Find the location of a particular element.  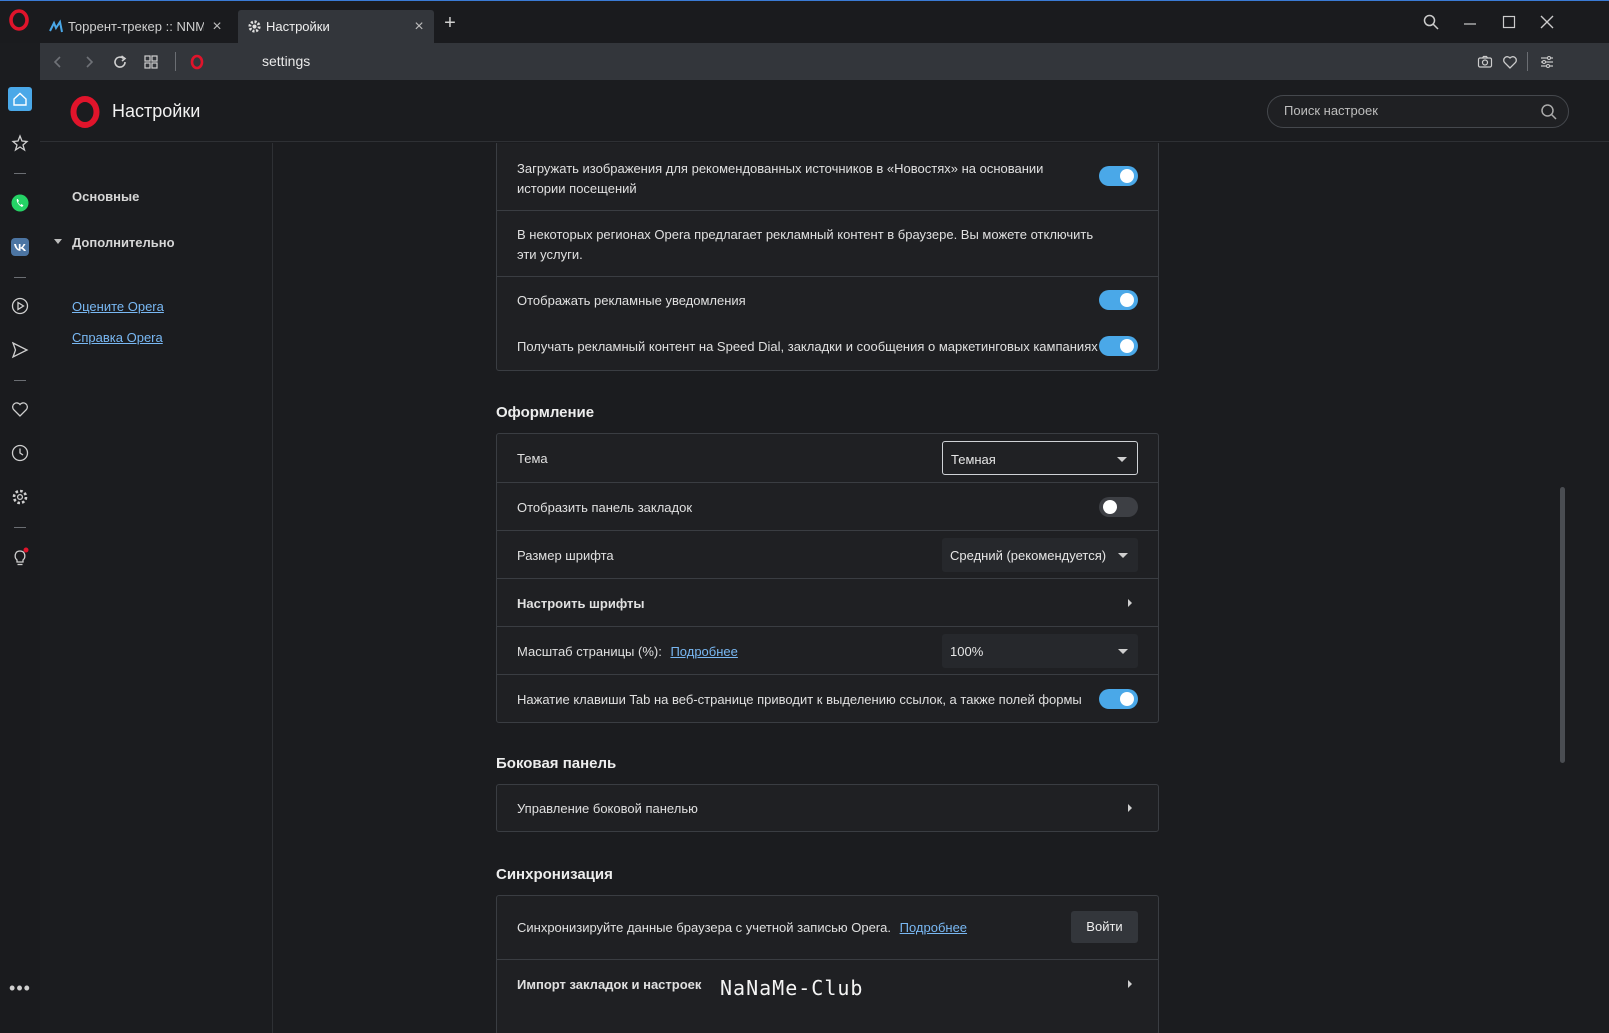

nav-basic: Основные is located at coordinates (105, 196).